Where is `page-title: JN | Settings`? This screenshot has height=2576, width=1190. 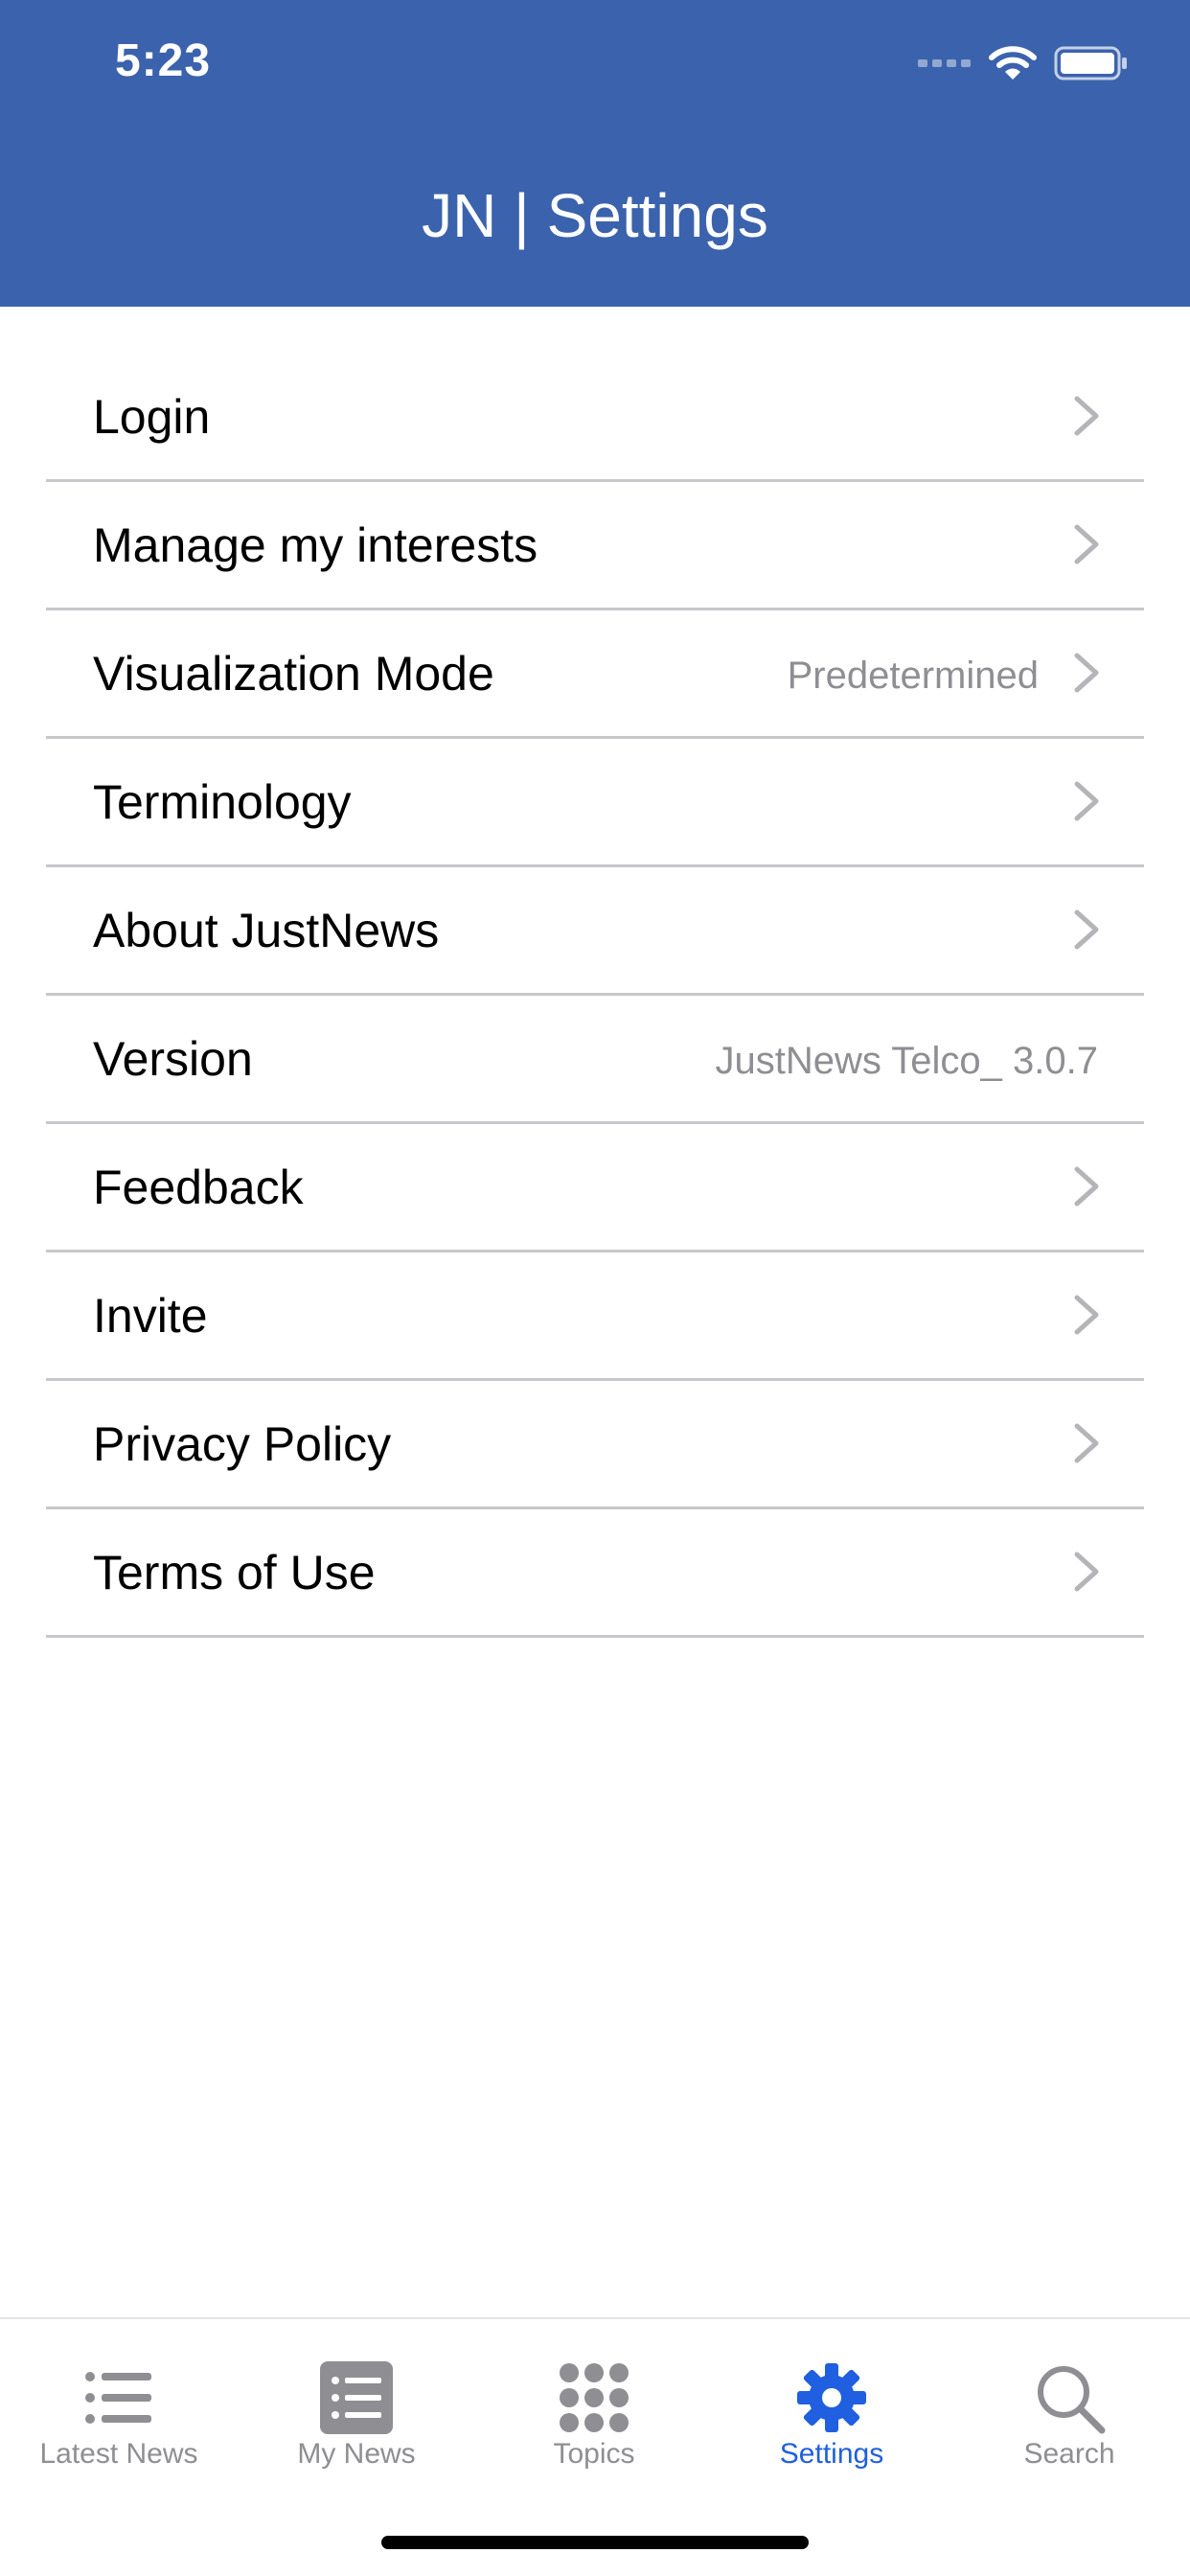 page-title: JN | Settings is located at coordinates (595, 216).